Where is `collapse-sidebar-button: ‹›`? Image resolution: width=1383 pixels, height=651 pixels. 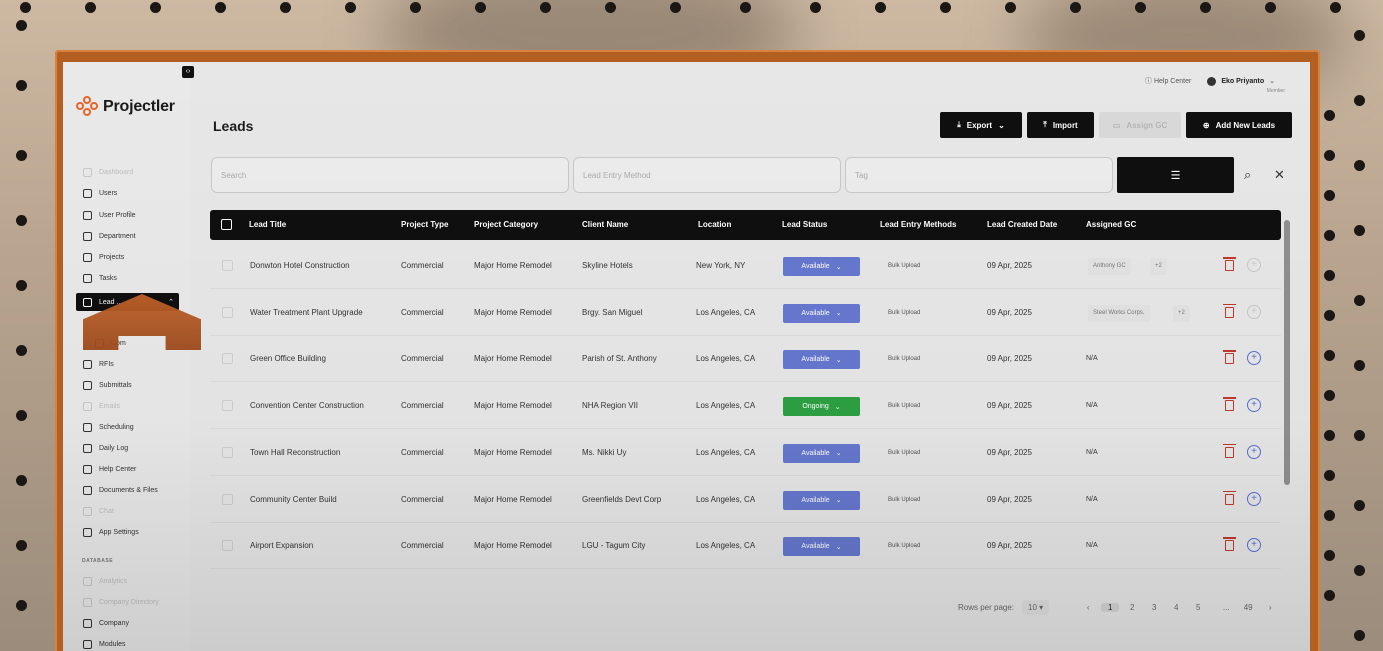
collapse-sidebar-button: ‹› is located at coordinates (188, 72).